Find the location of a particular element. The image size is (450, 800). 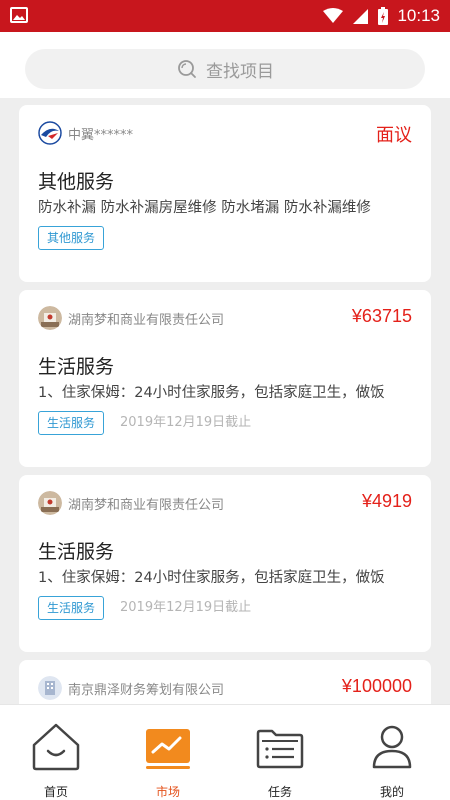

price: ¥4919 is located at coordinates (386, 501).